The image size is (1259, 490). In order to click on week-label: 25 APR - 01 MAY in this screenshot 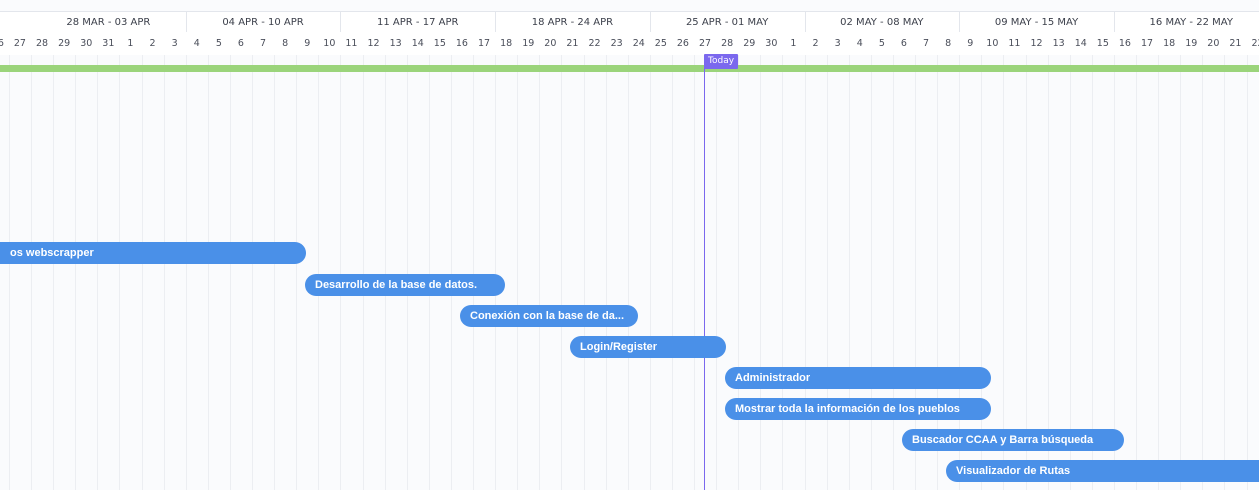, I will do `click(727, 22)`.